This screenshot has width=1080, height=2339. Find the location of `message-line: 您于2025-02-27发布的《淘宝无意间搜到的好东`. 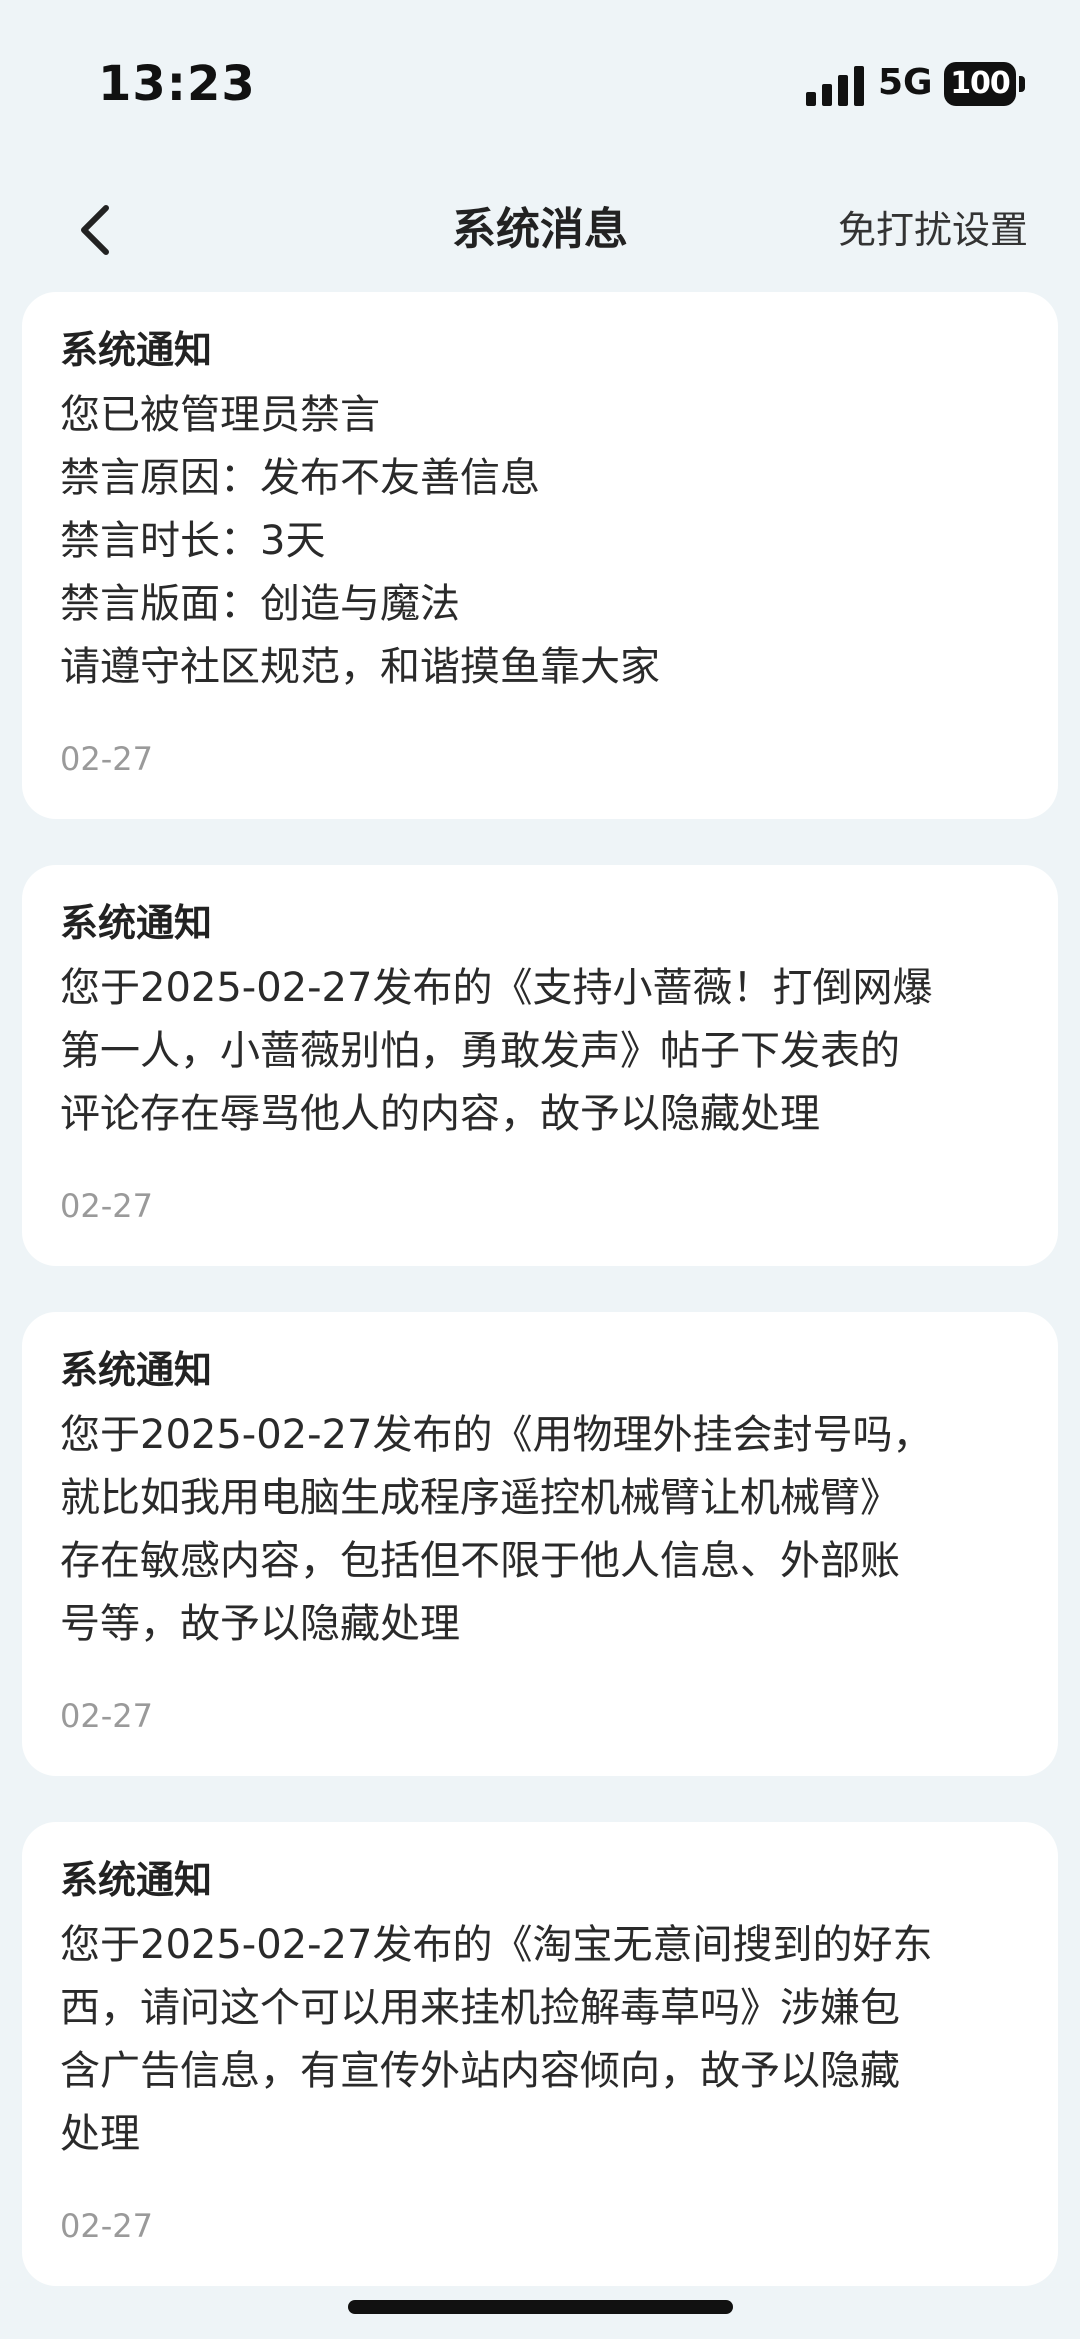

message-line: 您于2025-02-27发布的《淘宝无意间搜到的好东 is located at coordinates (496, 1945).